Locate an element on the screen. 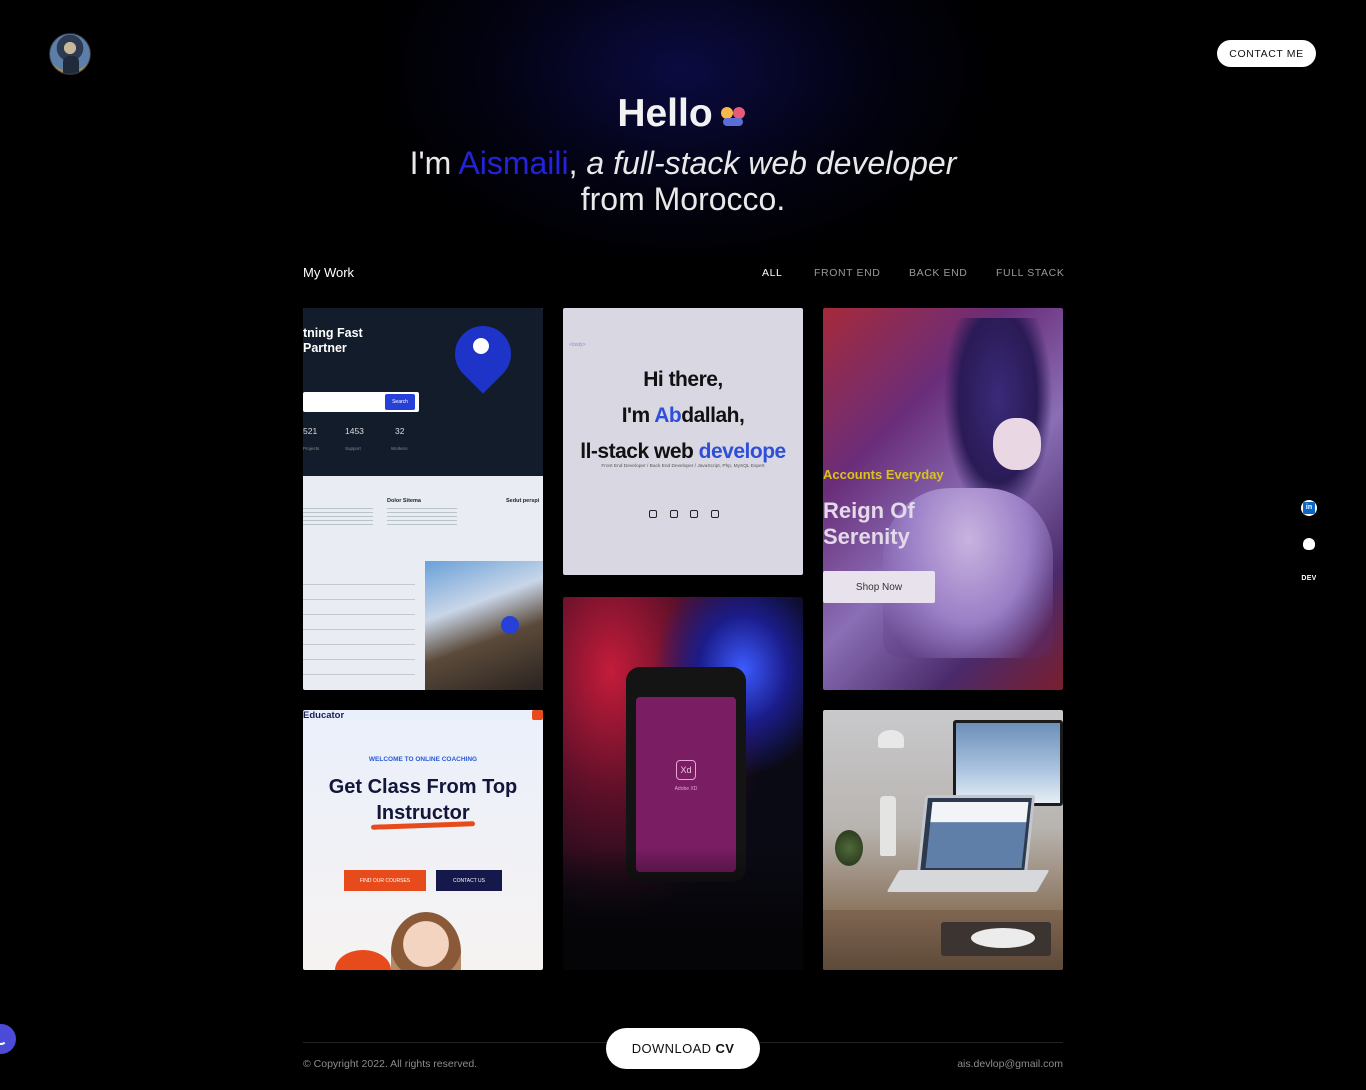  laptop-base is located at coordinates (968, 881).